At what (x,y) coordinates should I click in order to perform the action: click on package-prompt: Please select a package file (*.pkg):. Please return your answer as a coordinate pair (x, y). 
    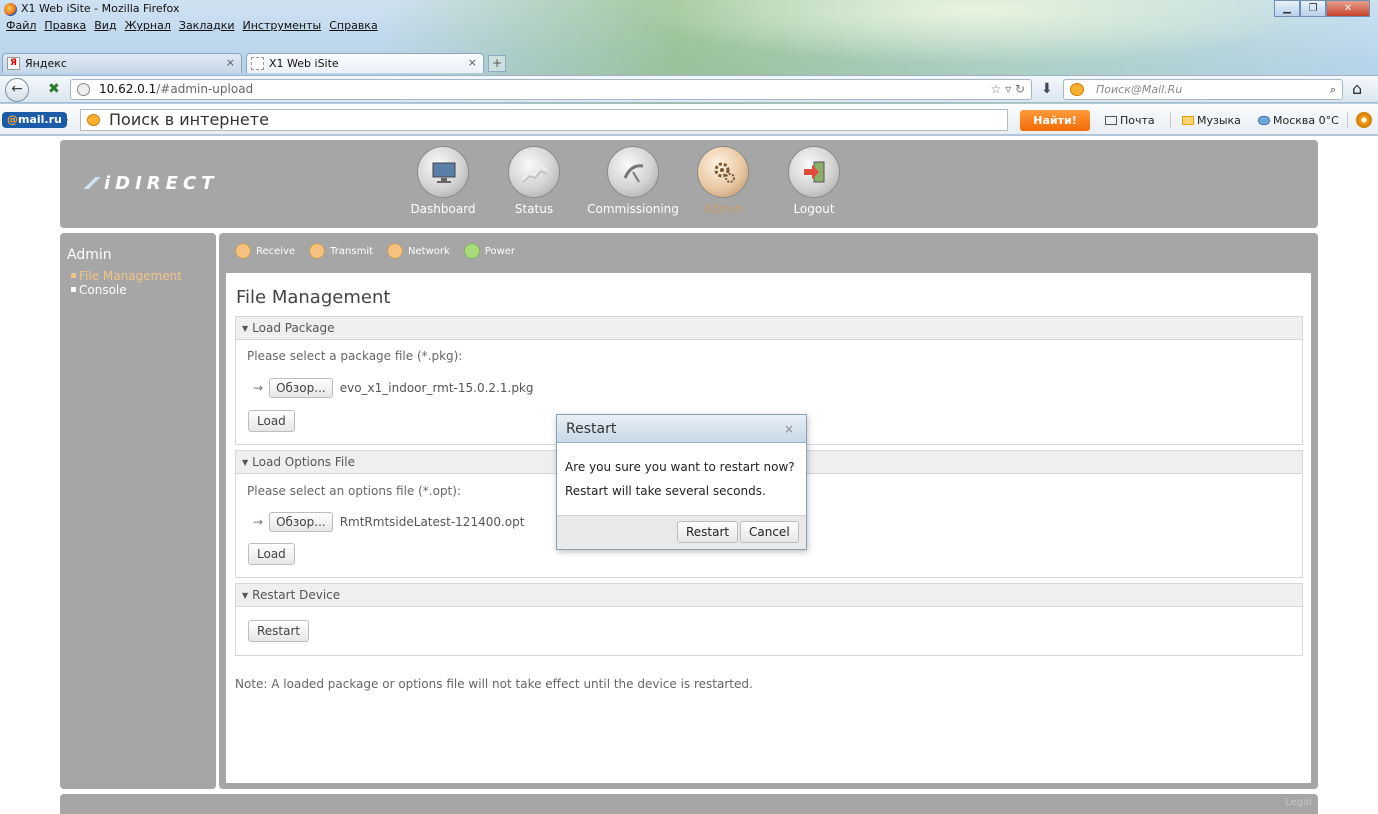
    Looking at the image, I should click on (355, 356).